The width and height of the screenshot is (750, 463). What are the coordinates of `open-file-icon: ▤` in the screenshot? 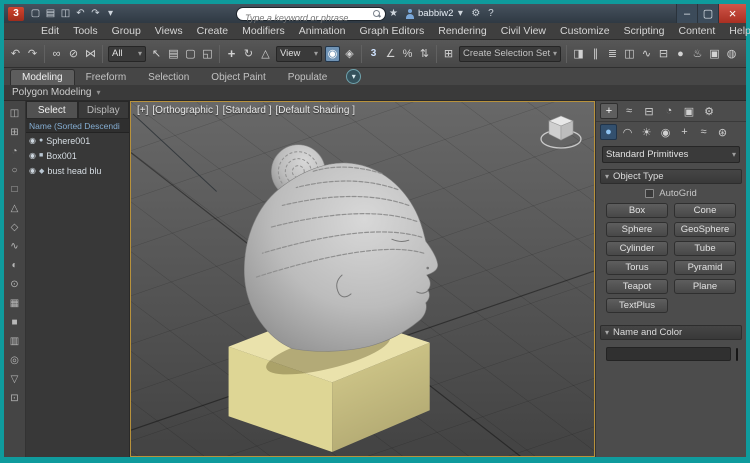 It's located at (50, 13).